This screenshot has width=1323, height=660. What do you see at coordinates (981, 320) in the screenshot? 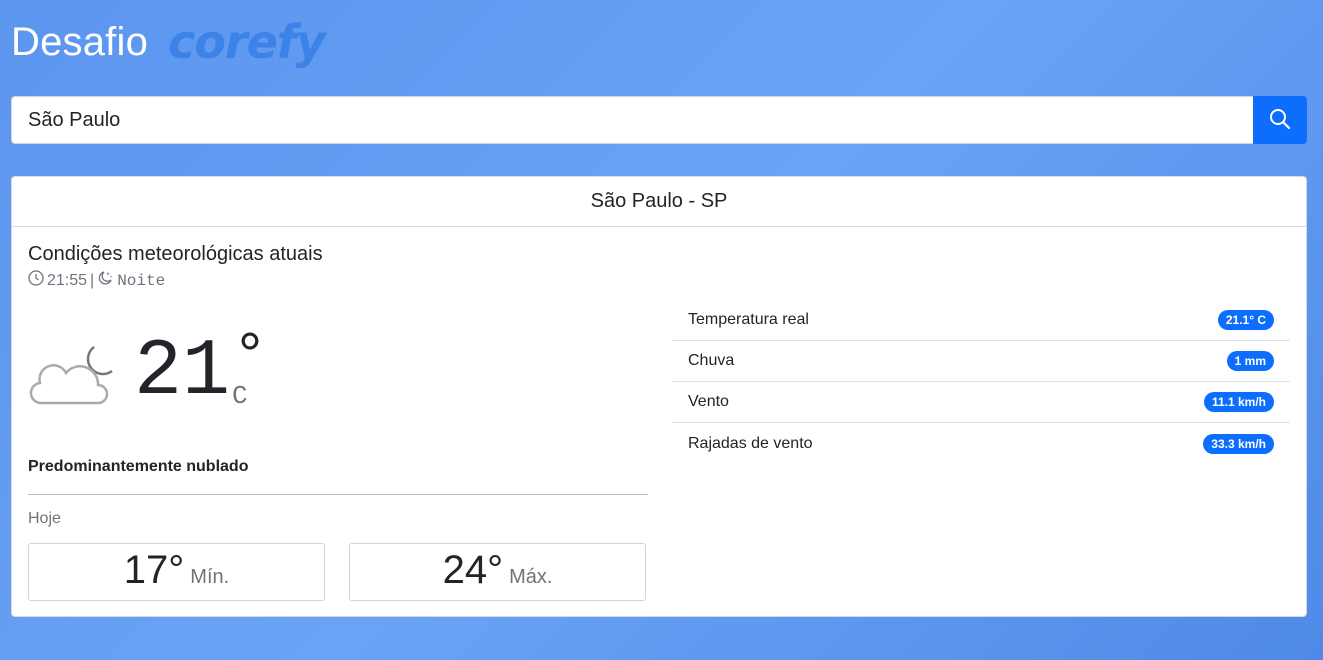
I see `list-item: Temperatura real 21.1° C` at bounding box center [981, 320].